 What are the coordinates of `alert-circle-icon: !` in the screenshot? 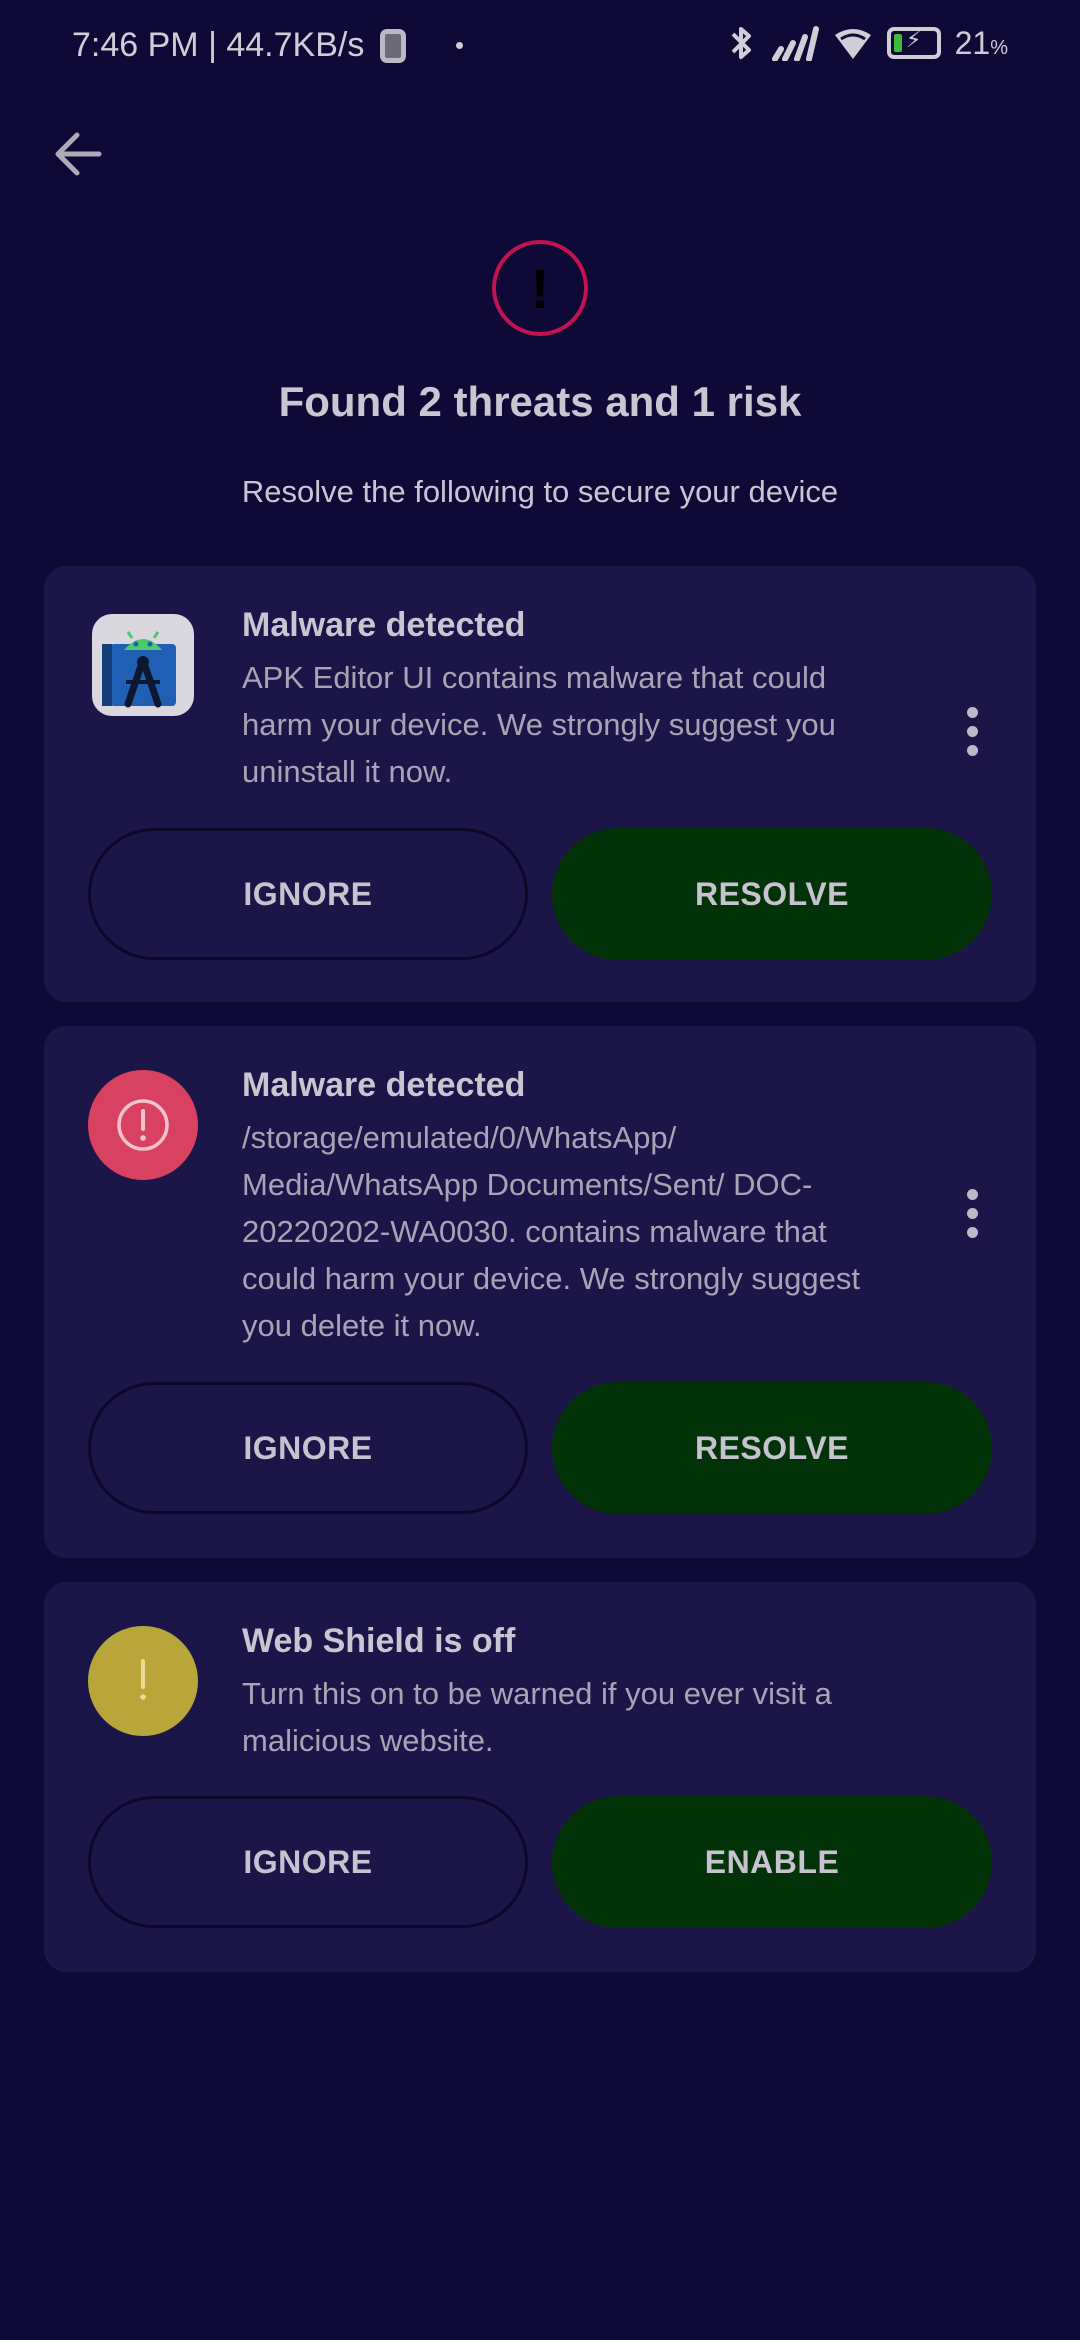 It's located at (540, 288).